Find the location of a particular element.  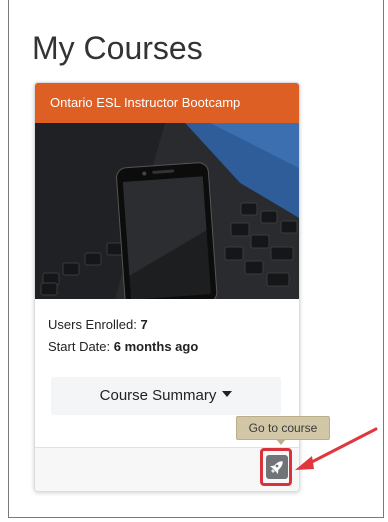

users-enrolled-value: 7 is located at coordinates (144, 324).